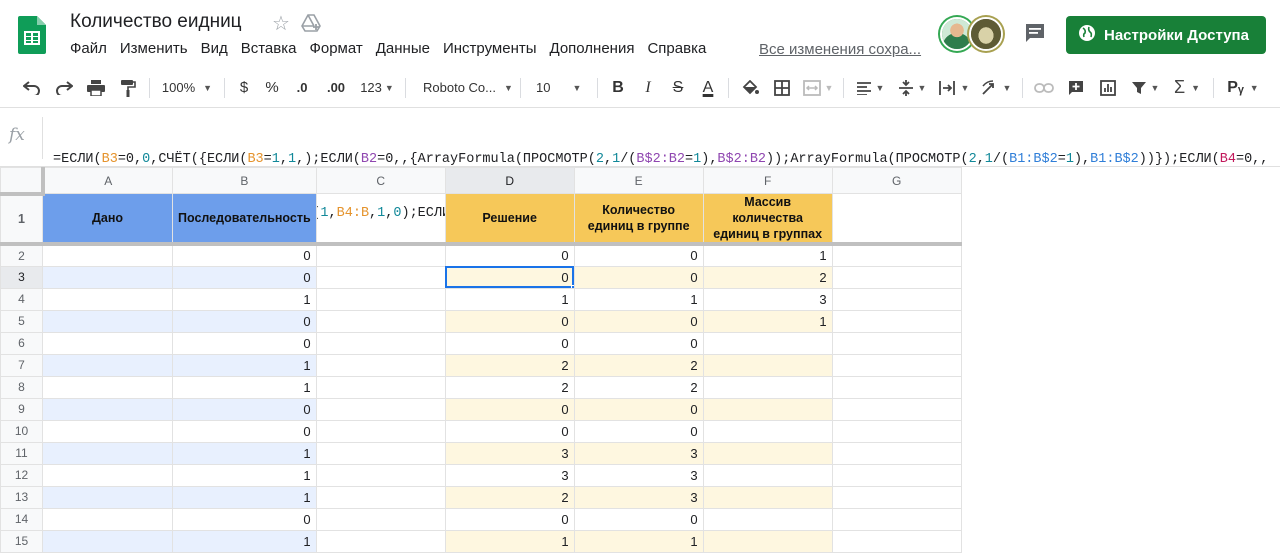  Describe the element at coordinates (156, 22) in the screenshot. I see `document-title: Количество еидниц` at that location.